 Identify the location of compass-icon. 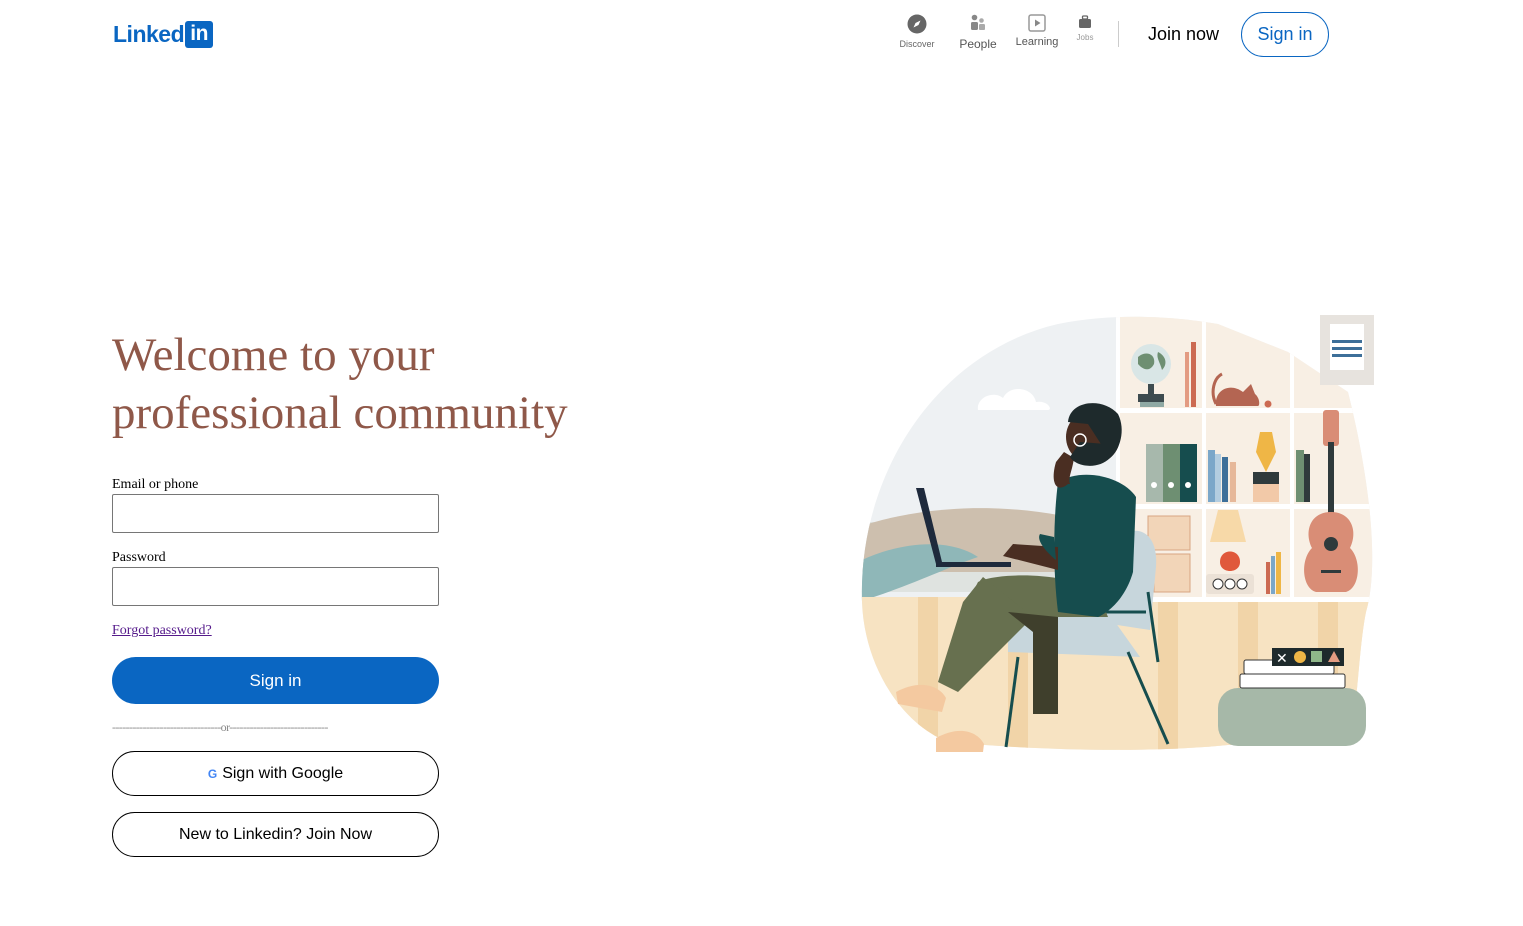
(917, 24).